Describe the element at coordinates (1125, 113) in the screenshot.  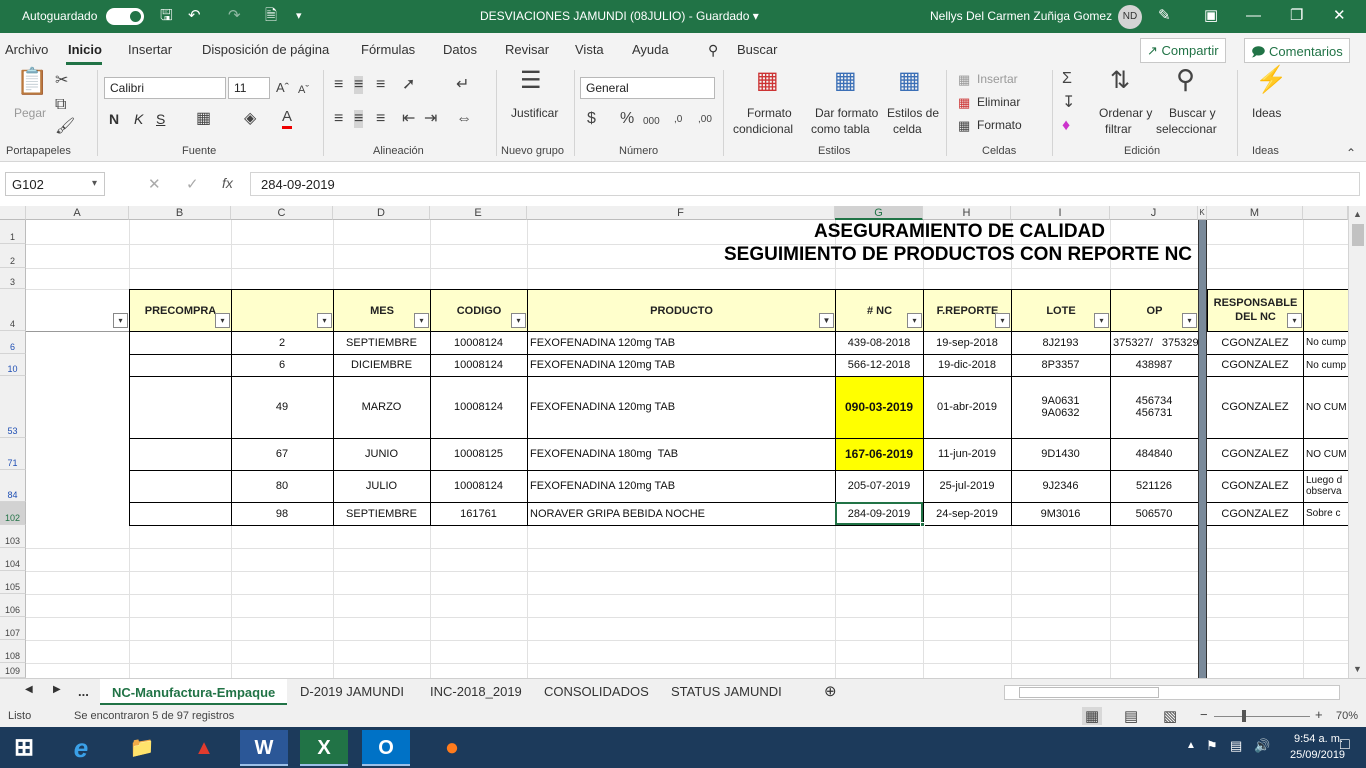
I see `sort-label-1: Ordenar y` at that location.